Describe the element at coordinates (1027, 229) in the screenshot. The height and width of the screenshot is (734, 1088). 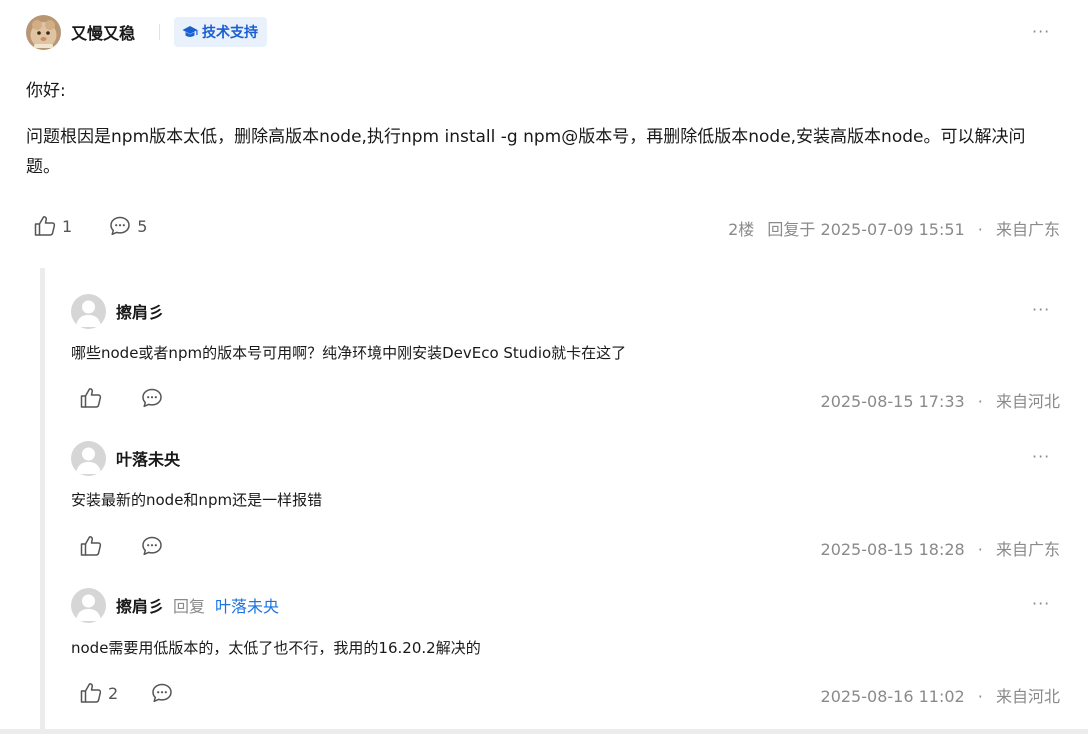
I see `post-location: 来自广东` at that location.